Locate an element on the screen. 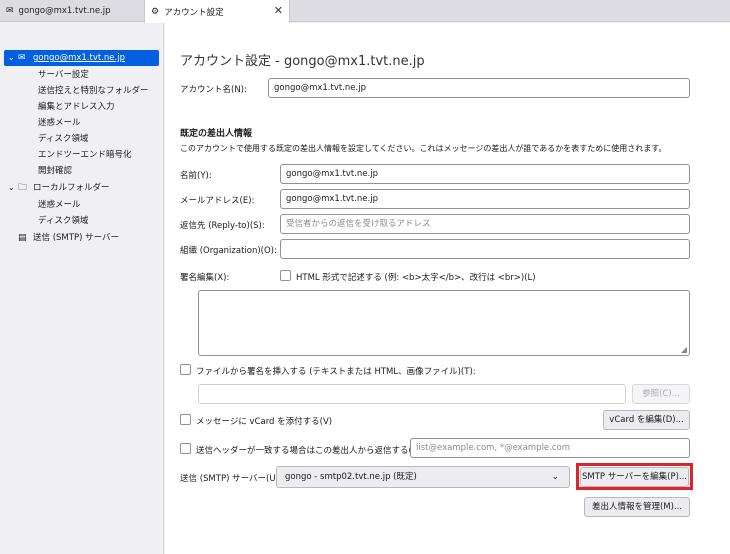 Image resolution: width=730 pixels, height=554 pixels. highlight-box is located at coordinates (634, 476).